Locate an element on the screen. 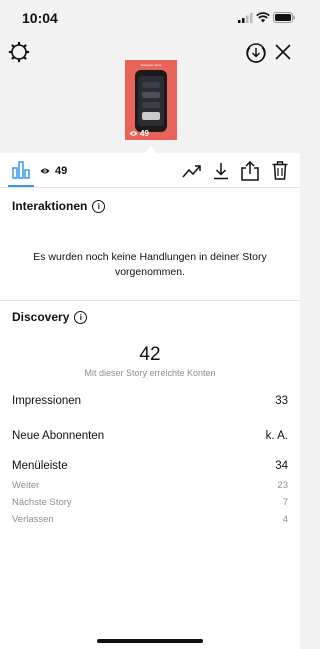 This screenshot has width=320, height=649. impressions-value: 33 is located at coordinates (281, 401).